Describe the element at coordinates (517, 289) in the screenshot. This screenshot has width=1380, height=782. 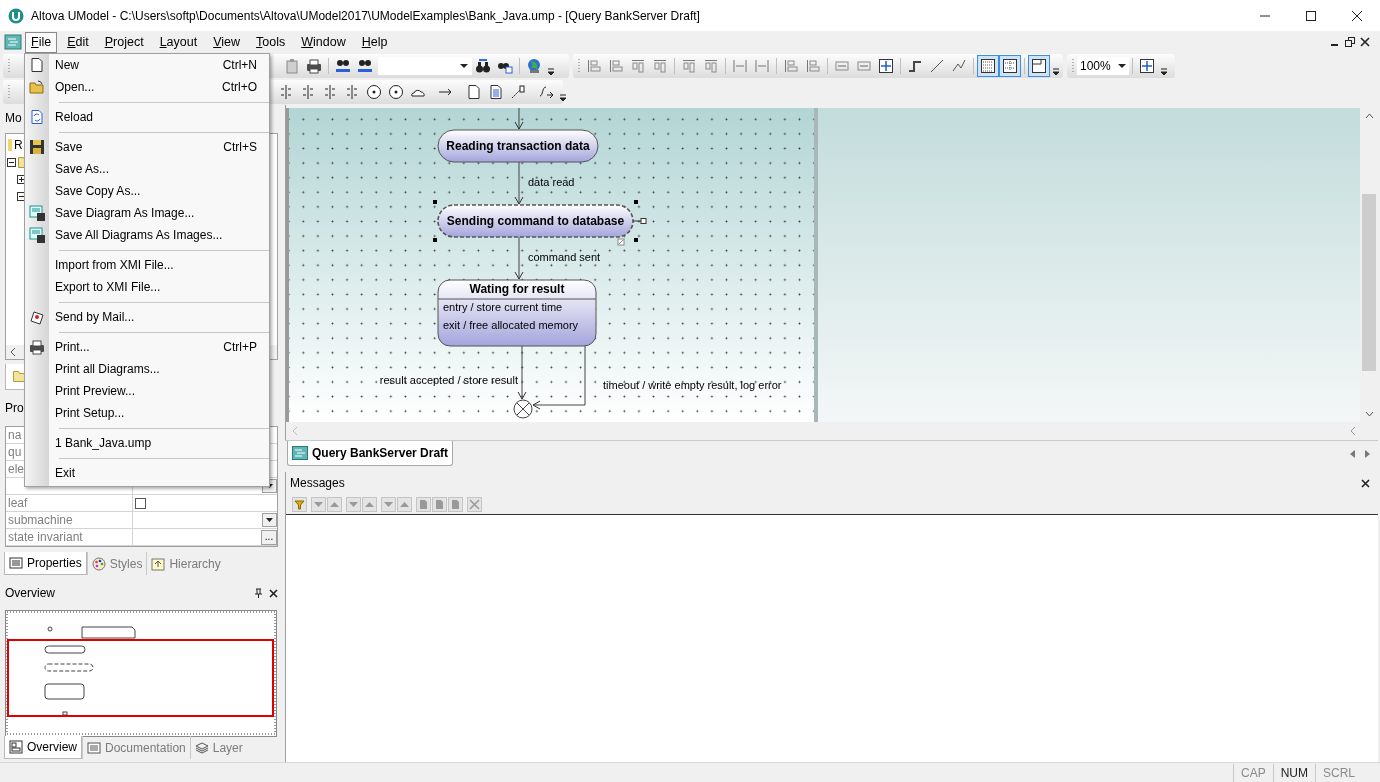
I see `state-name: Wating for result` at that location.